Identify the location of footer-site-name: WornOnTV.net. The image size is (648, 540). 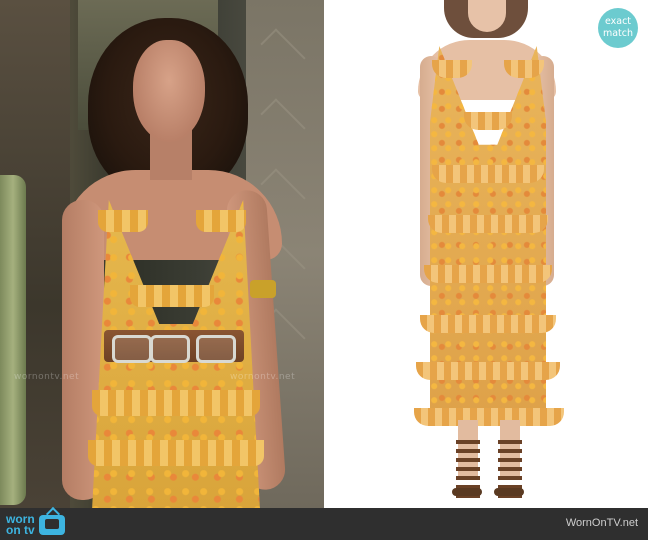
(602, 523).